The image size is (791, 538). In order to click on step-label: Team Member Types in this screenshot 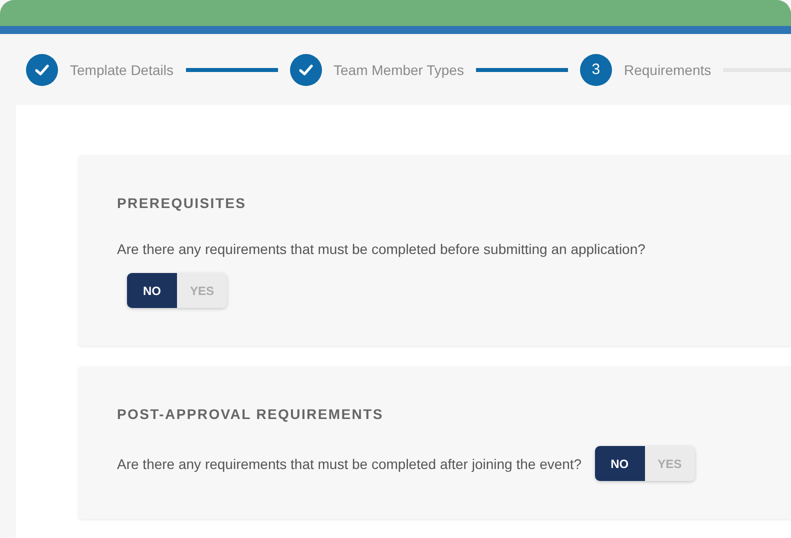, I will do `click(399, 70)`.